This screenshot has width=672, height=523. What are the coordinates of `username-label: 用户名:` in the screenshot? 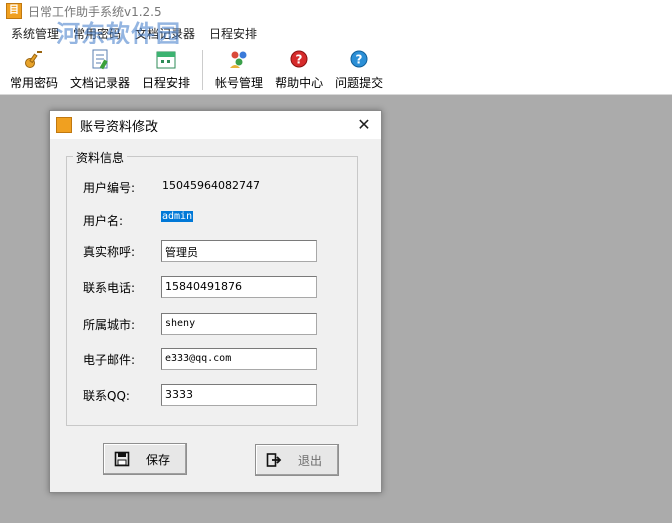 It's located at (103, 221).